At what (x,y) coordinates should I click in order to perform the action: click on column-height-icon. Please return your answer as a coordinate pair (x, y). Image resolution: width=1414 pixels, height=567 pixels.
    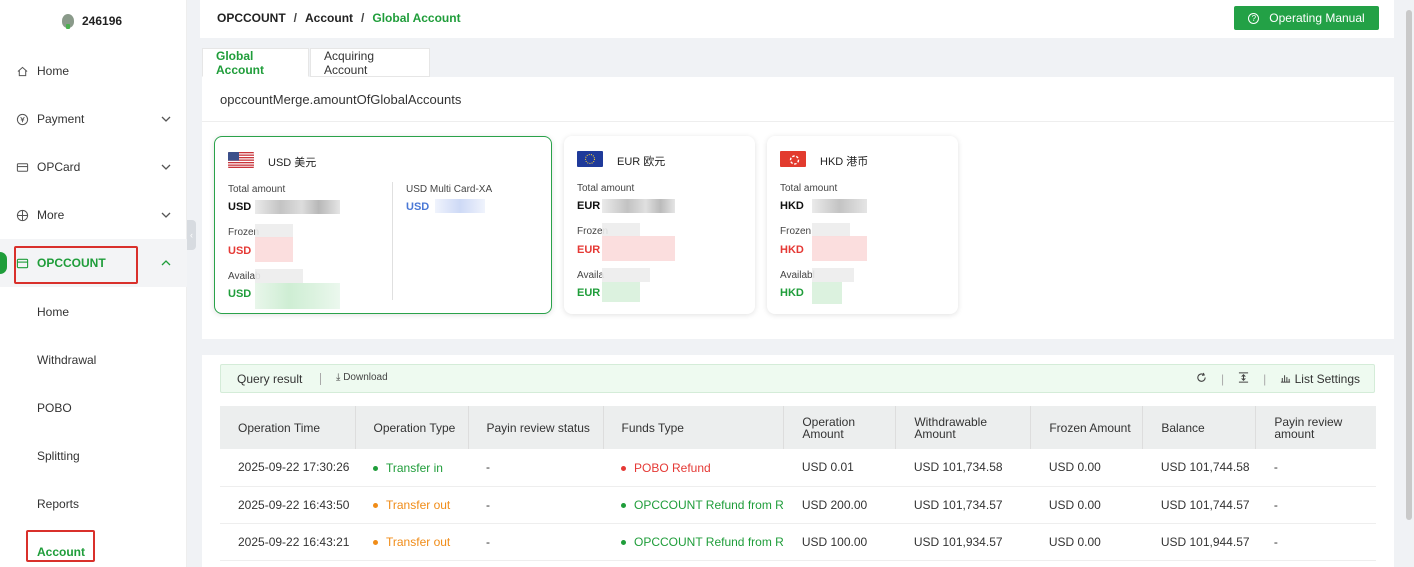
    Looking at the image, I should click on (1243, 379).